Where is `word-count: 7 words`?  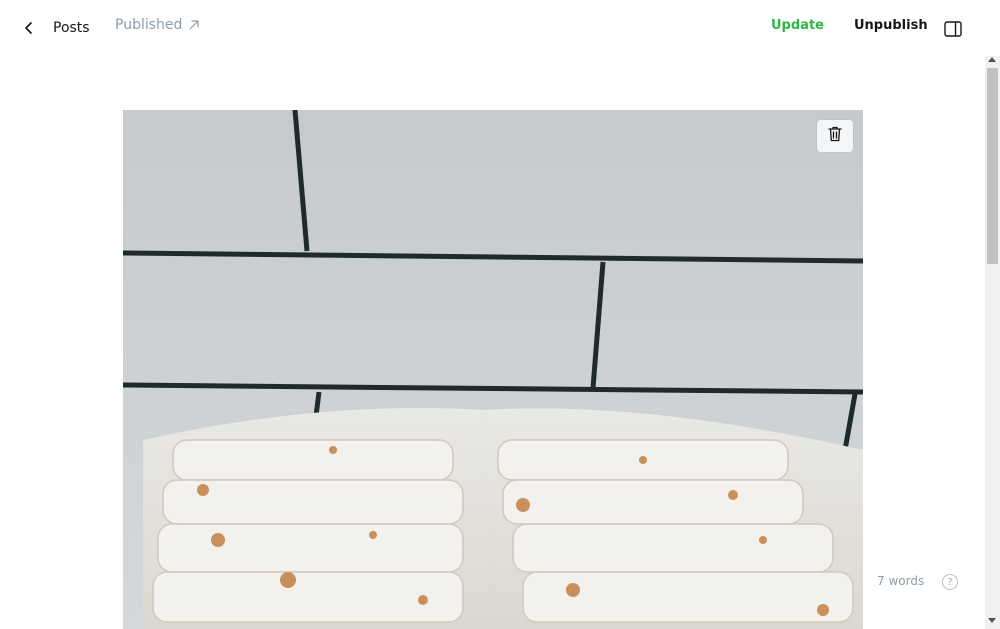 word-count: 7 words is located at coordinates (901, 581).